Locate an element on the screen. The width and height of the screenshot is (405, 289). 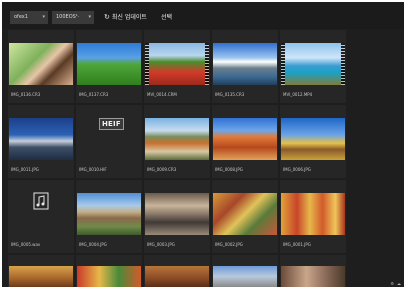
file-cell: IMG_0011.JPG is located at coordinates (41, 141).